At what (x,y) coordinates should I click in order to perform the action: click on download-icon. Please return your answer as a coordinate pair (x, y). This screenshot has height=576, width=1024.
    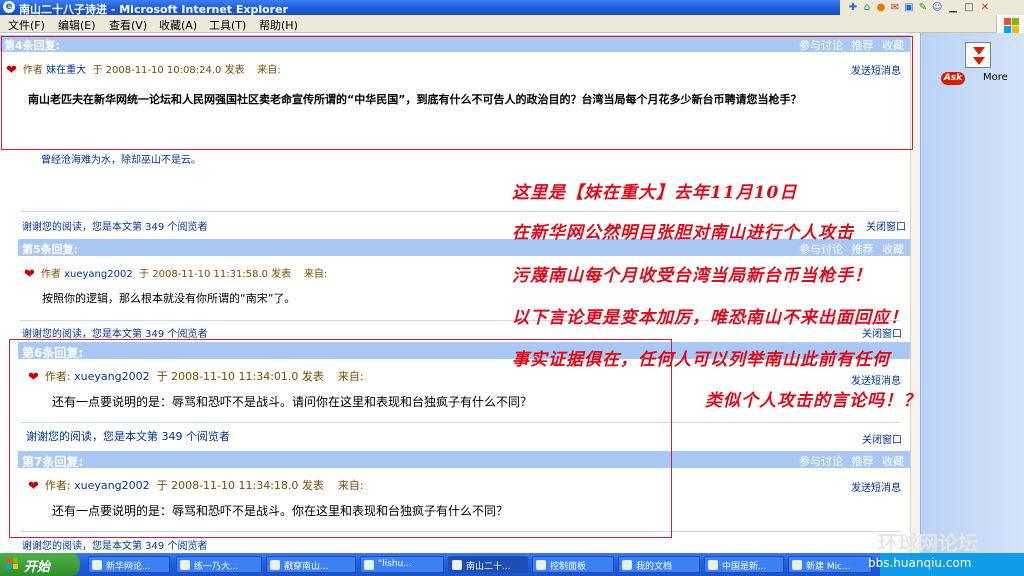
    Looking at the image, I should click on (978, 55).